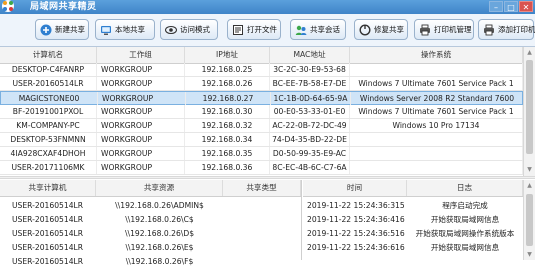 This screenshot has height=269, width=535. What do you see at coordinates (238, 29) in the screenshot?
I see `open-file-icon` at bounding box center [238, 29].